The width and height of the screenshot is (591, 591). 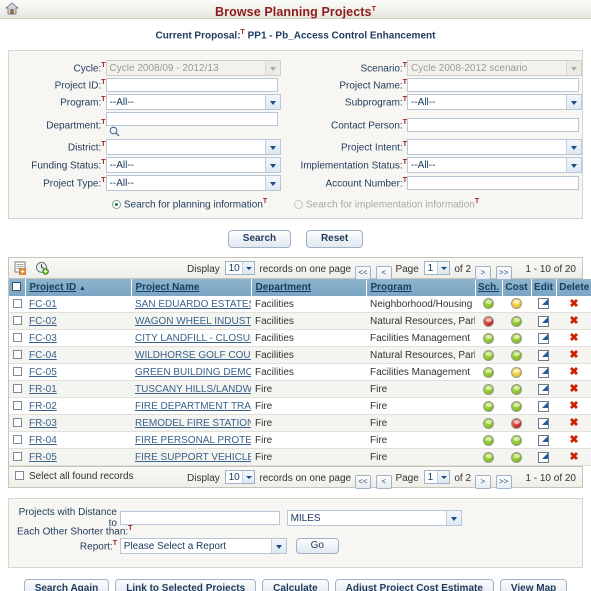 I want to click on col-project-id-link: Project ID, so click(x=53, y=287).